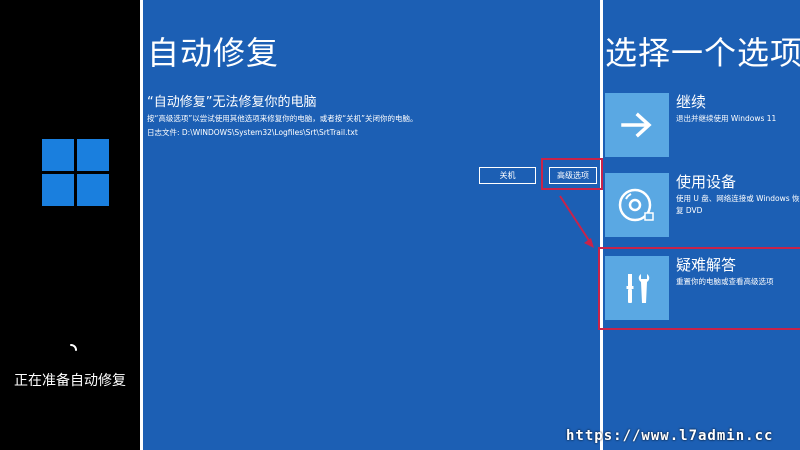 Image resolution: width=800 pixels, height=450 pixels. Describe the element at coordinates (726, 118) in the screenshot. I see `option-continue-description: 退出并继续使用 Windows 11` at that location.